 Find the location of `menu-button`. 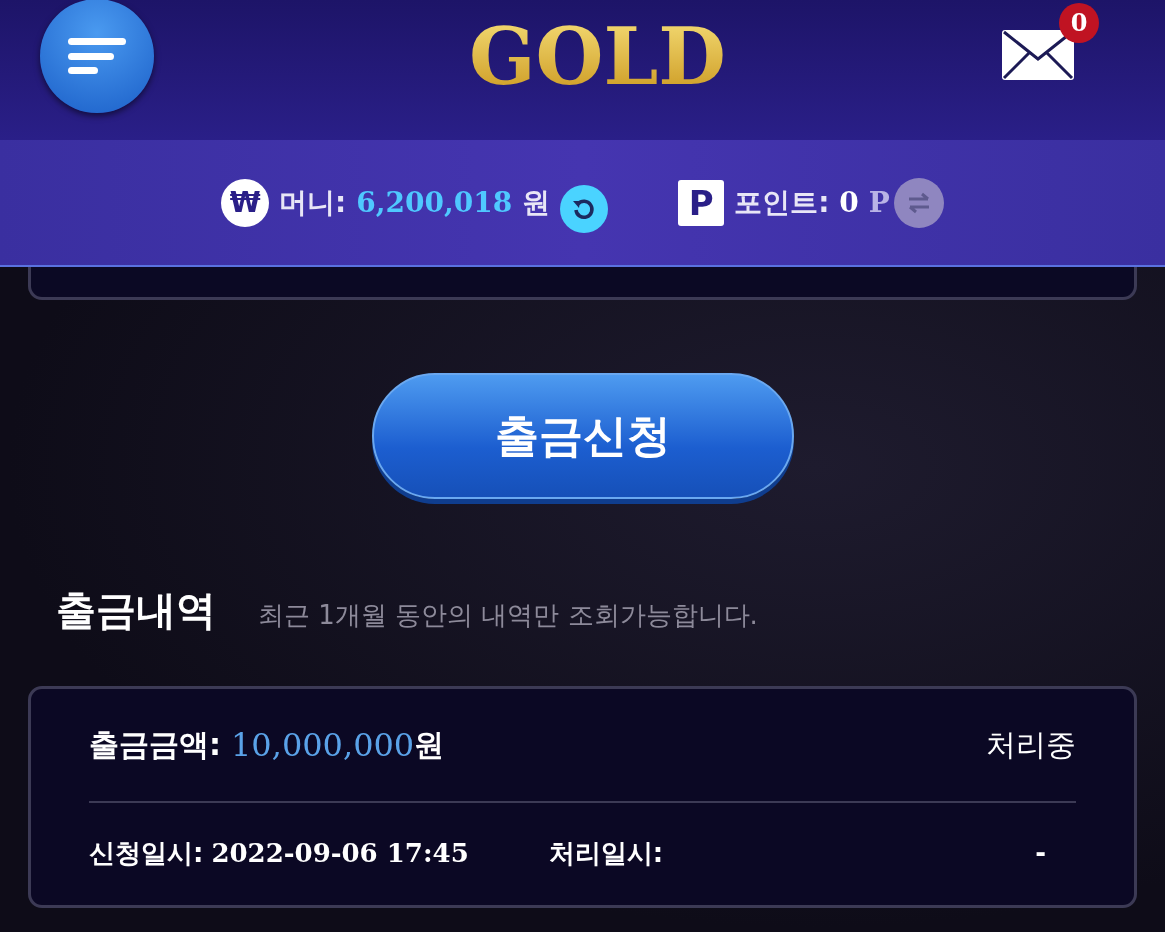

menu-button is located at coordinates (97, 56).